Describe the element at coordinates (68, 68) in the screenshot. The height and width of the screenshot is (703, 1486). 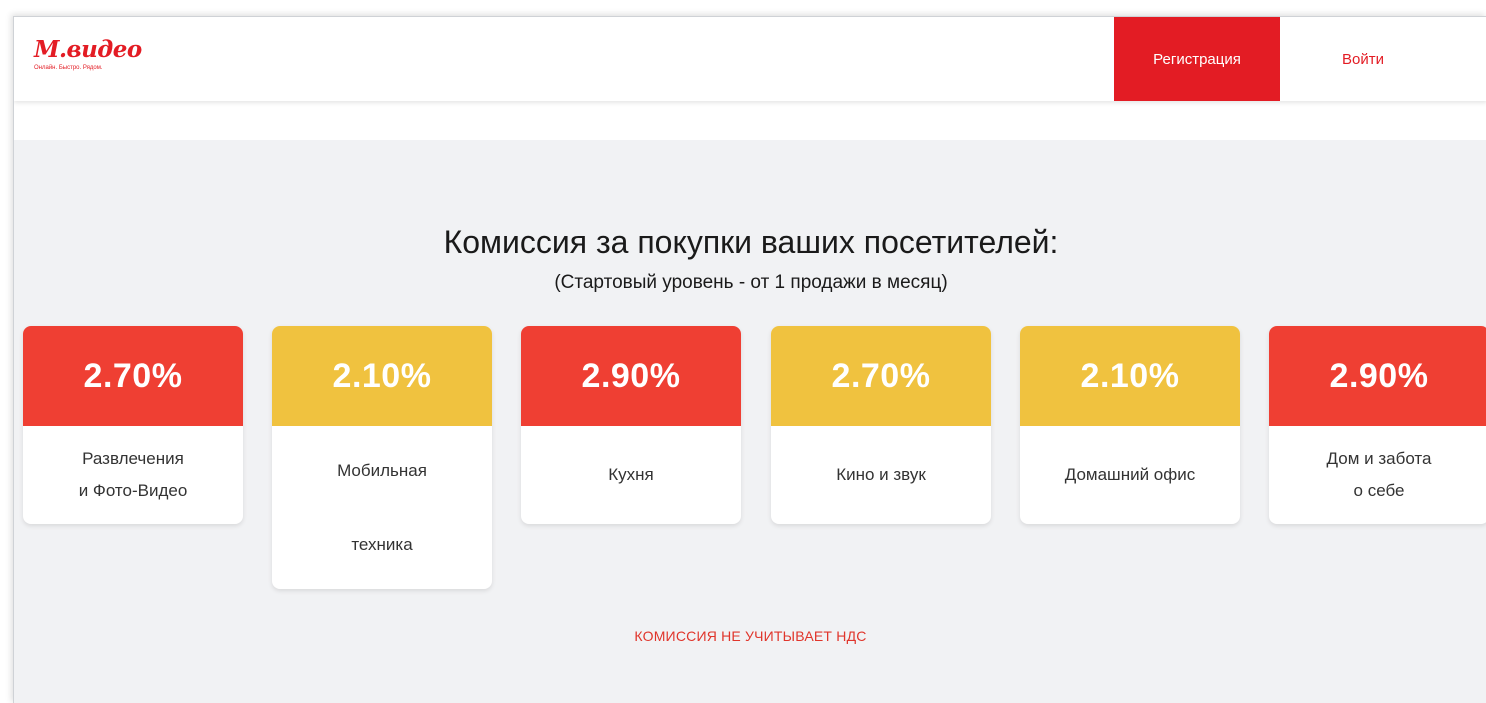
I see `logo-tagline: Онлайн. Быстро. Рядом.` at that location.